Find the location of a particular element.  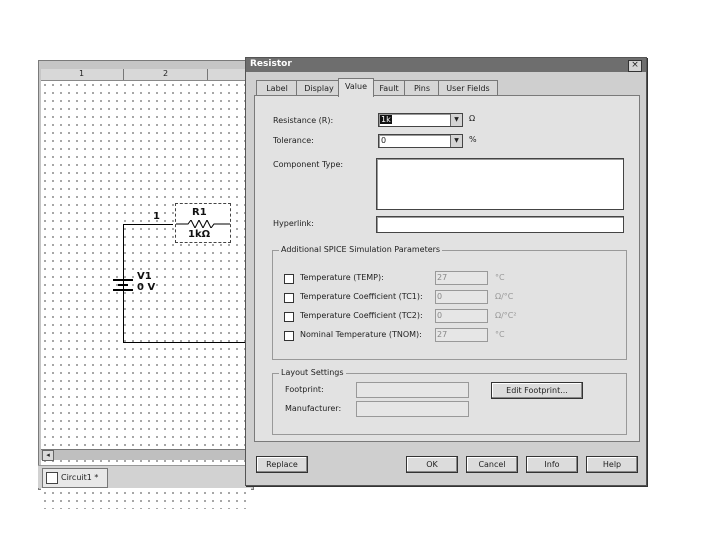

tab-user-fields: User Fields is located at coordinates (468, 88).